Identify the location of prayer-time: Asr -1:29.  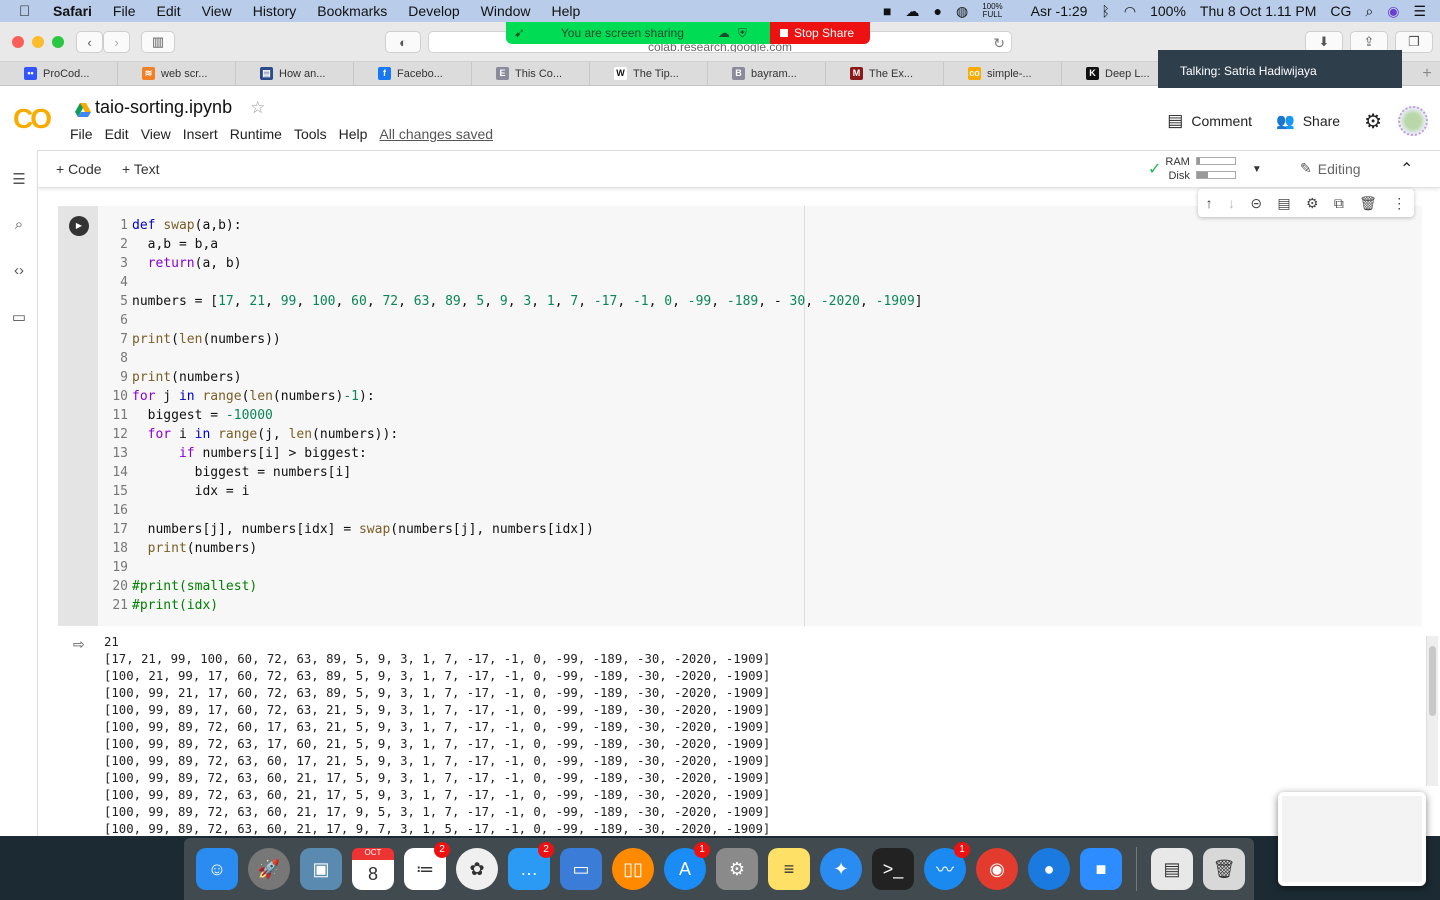
(1059, 11).